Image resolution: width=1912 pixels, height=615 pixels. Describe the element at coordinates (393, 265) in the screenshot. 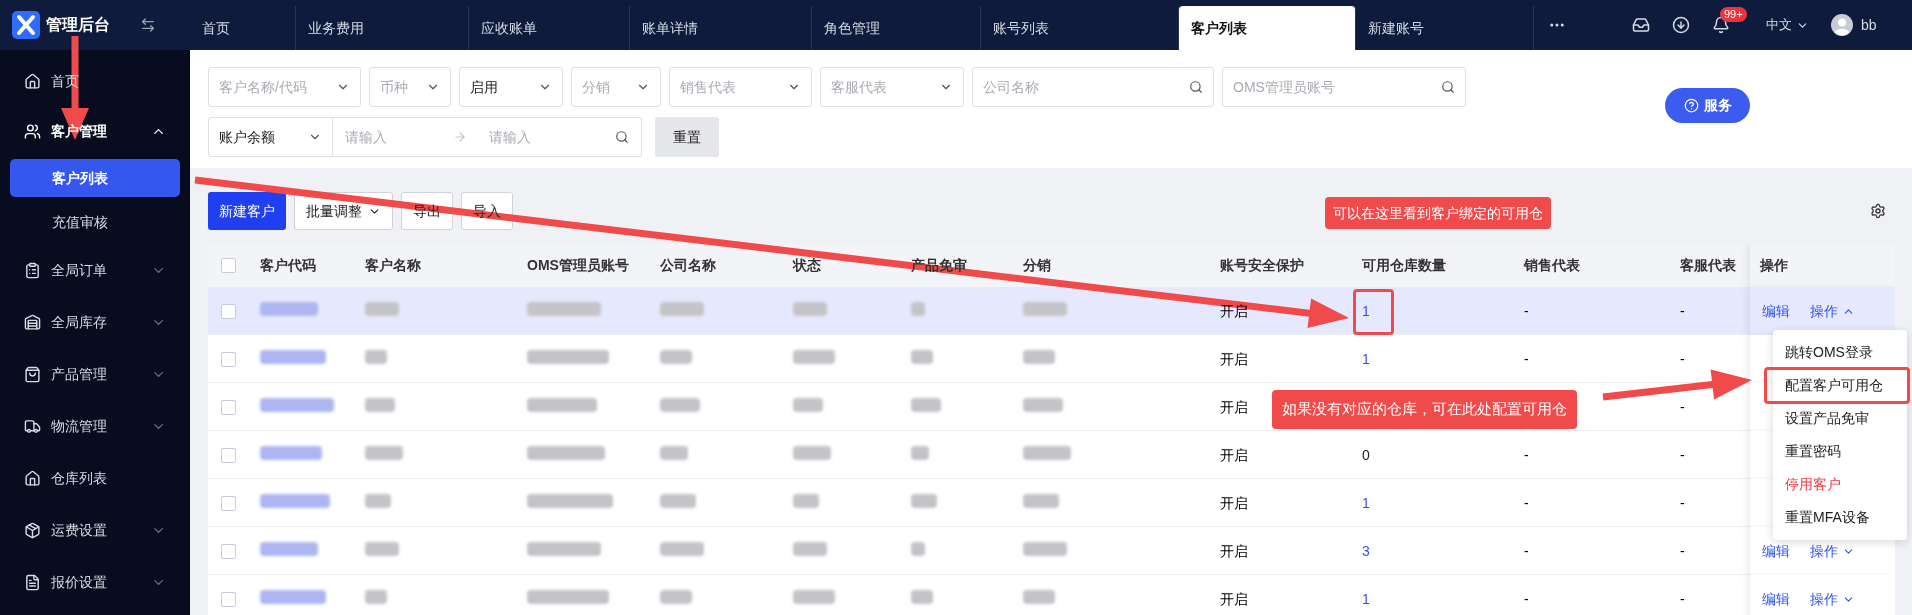

I see `column-header: 客户名称` at that location.